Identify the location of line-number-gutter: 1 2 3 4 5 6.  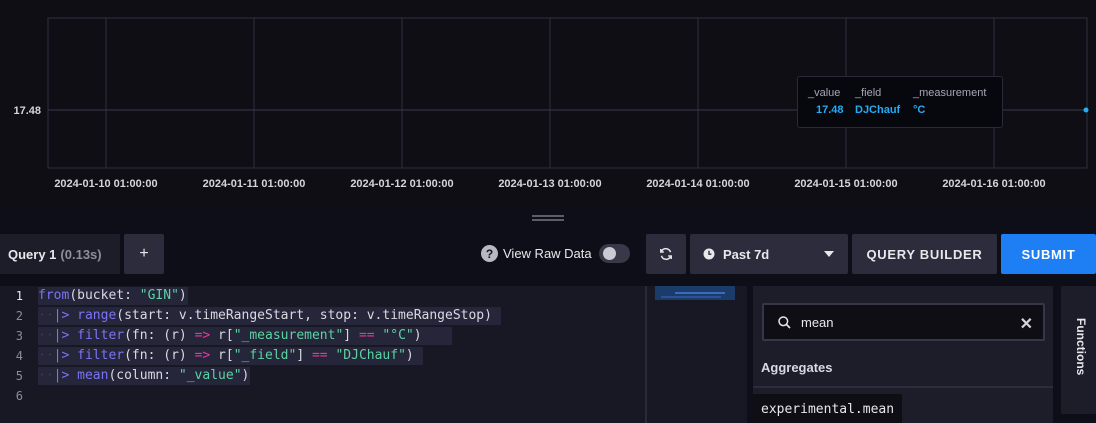
(18, 354).